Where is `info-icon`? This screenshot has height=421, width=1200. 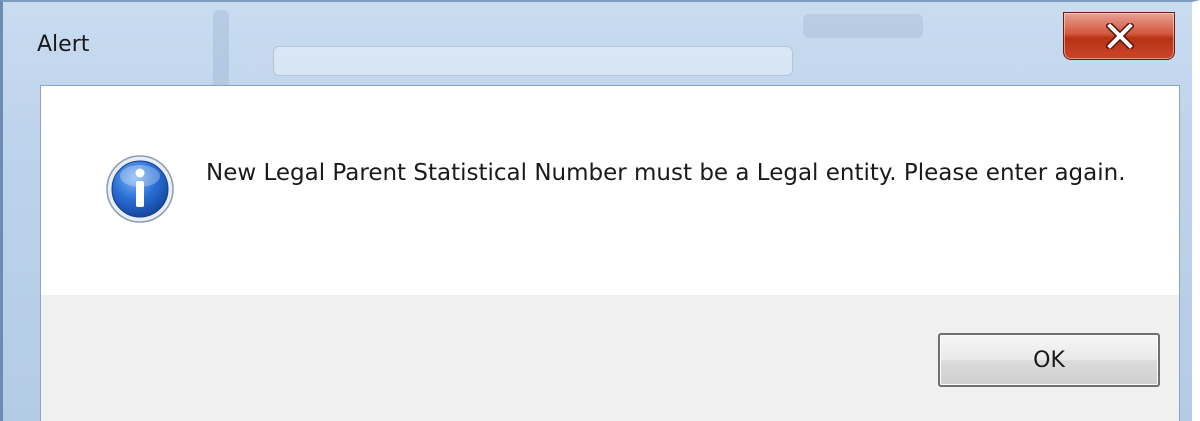 info-icon is located at coordinates (140, 191).